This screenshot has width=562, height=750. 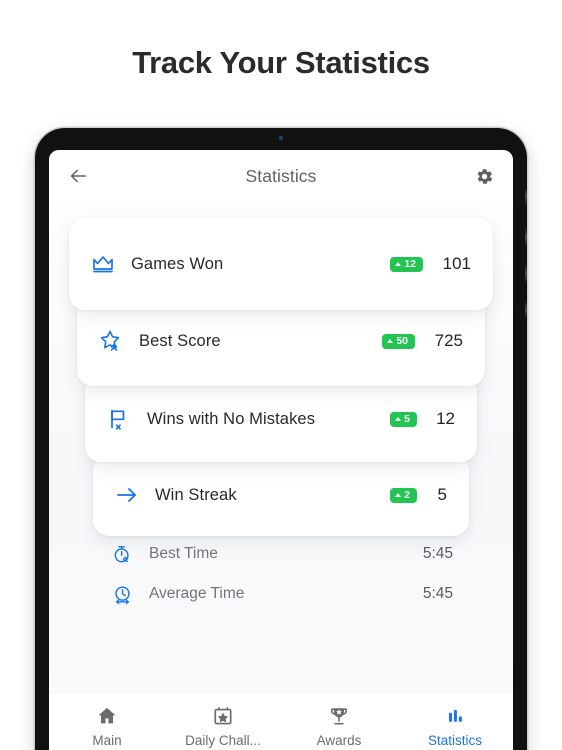 What do you see at coordinates (410, 263) in the screenshot?
I see `stat-delta-value: 12` at bounding box center [410, 263].